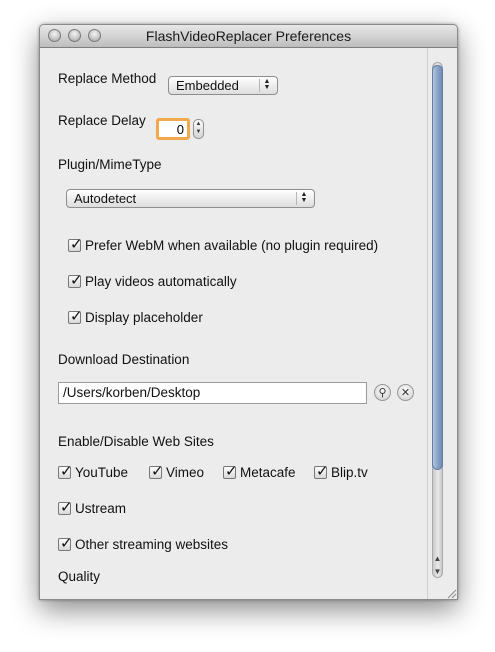 The width and height of the screenshot is (495, 652). I want to click on title-bar: FlashVideoReplacer Preferences, so click(248, 36).